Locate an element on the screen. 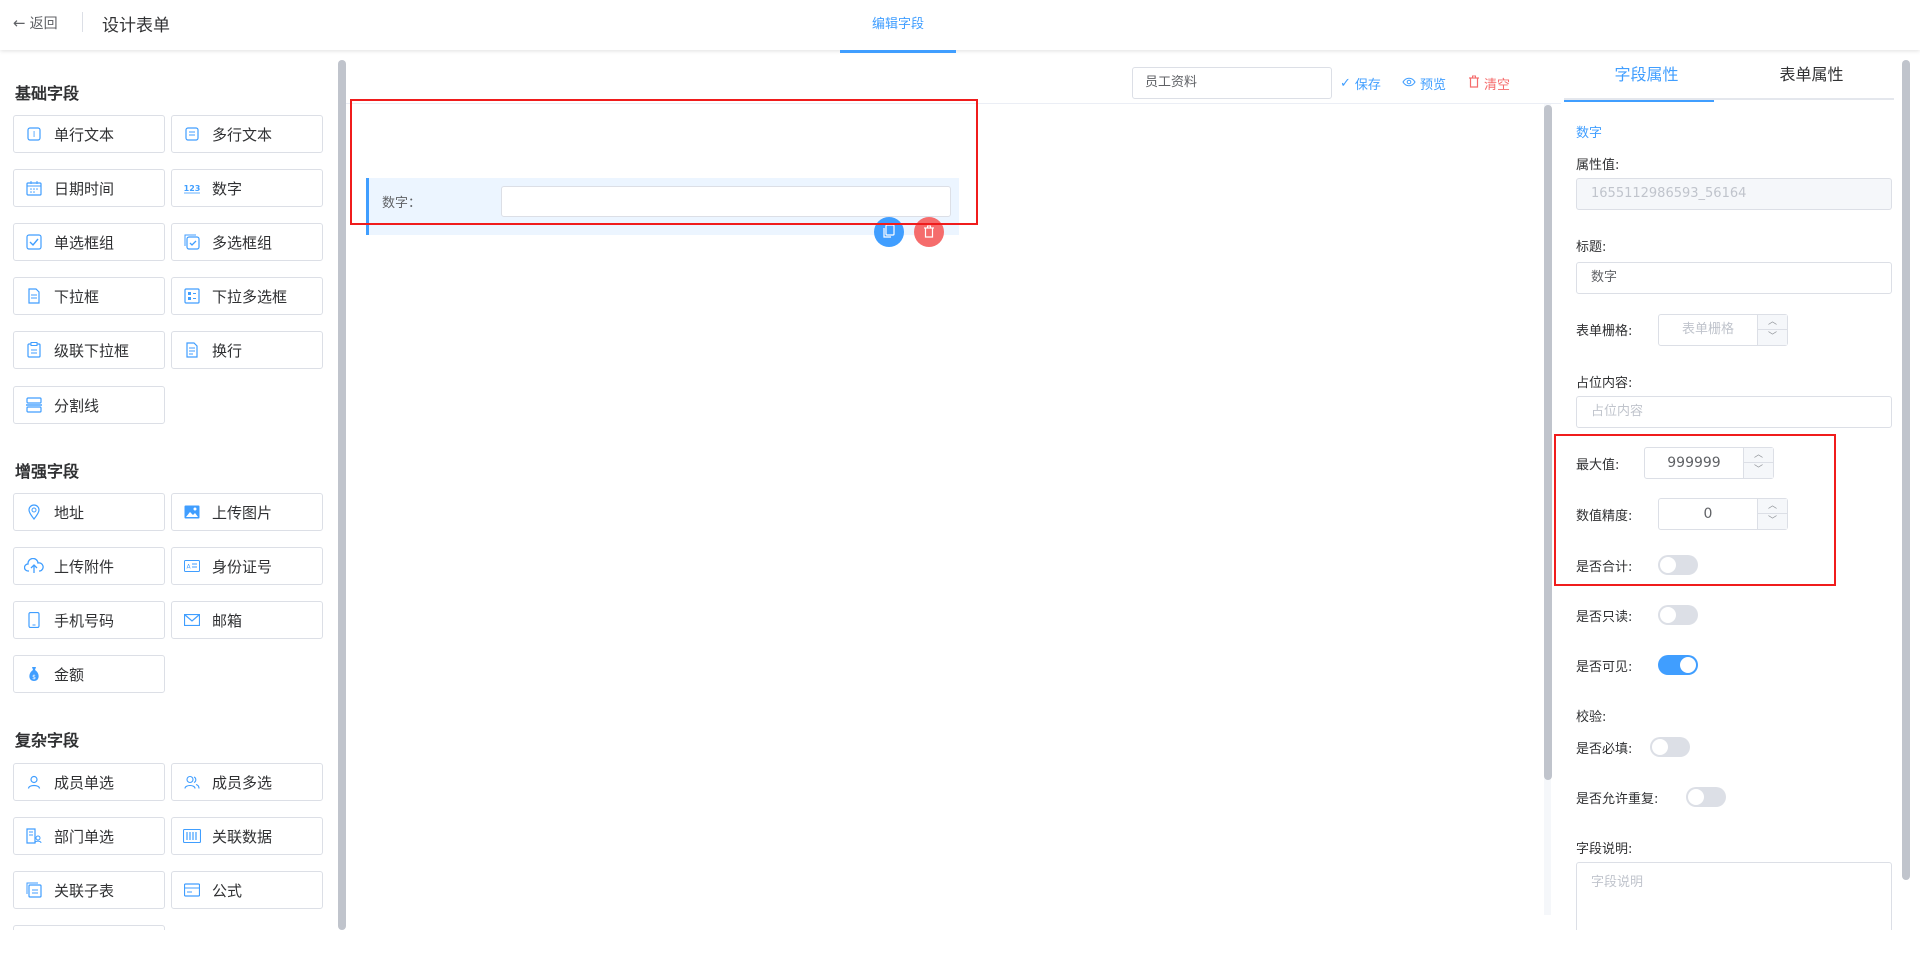  widget-label: 上传附件 is located at coordinates (84, 566).